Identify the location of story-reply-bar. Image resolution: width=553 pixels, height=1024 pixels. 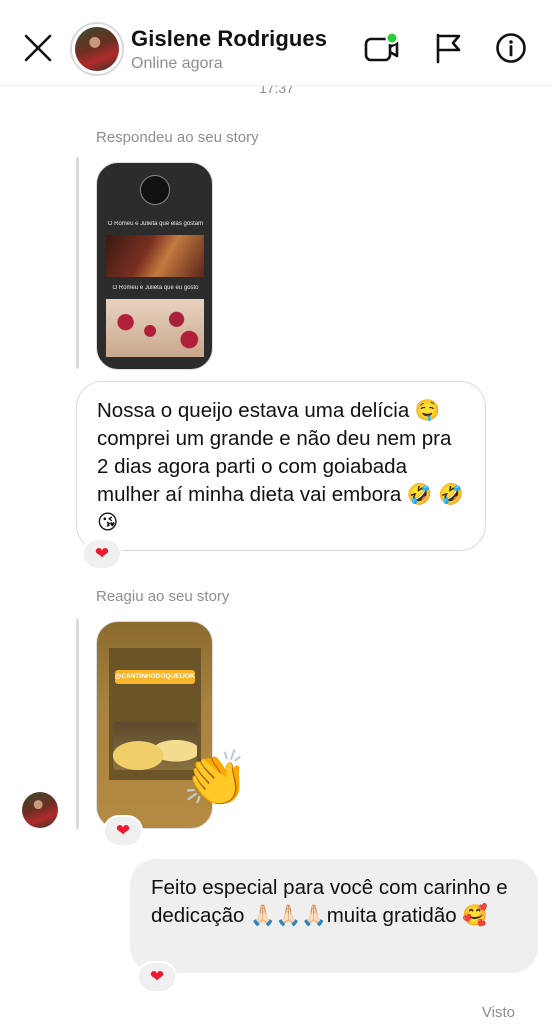
(77, 263).